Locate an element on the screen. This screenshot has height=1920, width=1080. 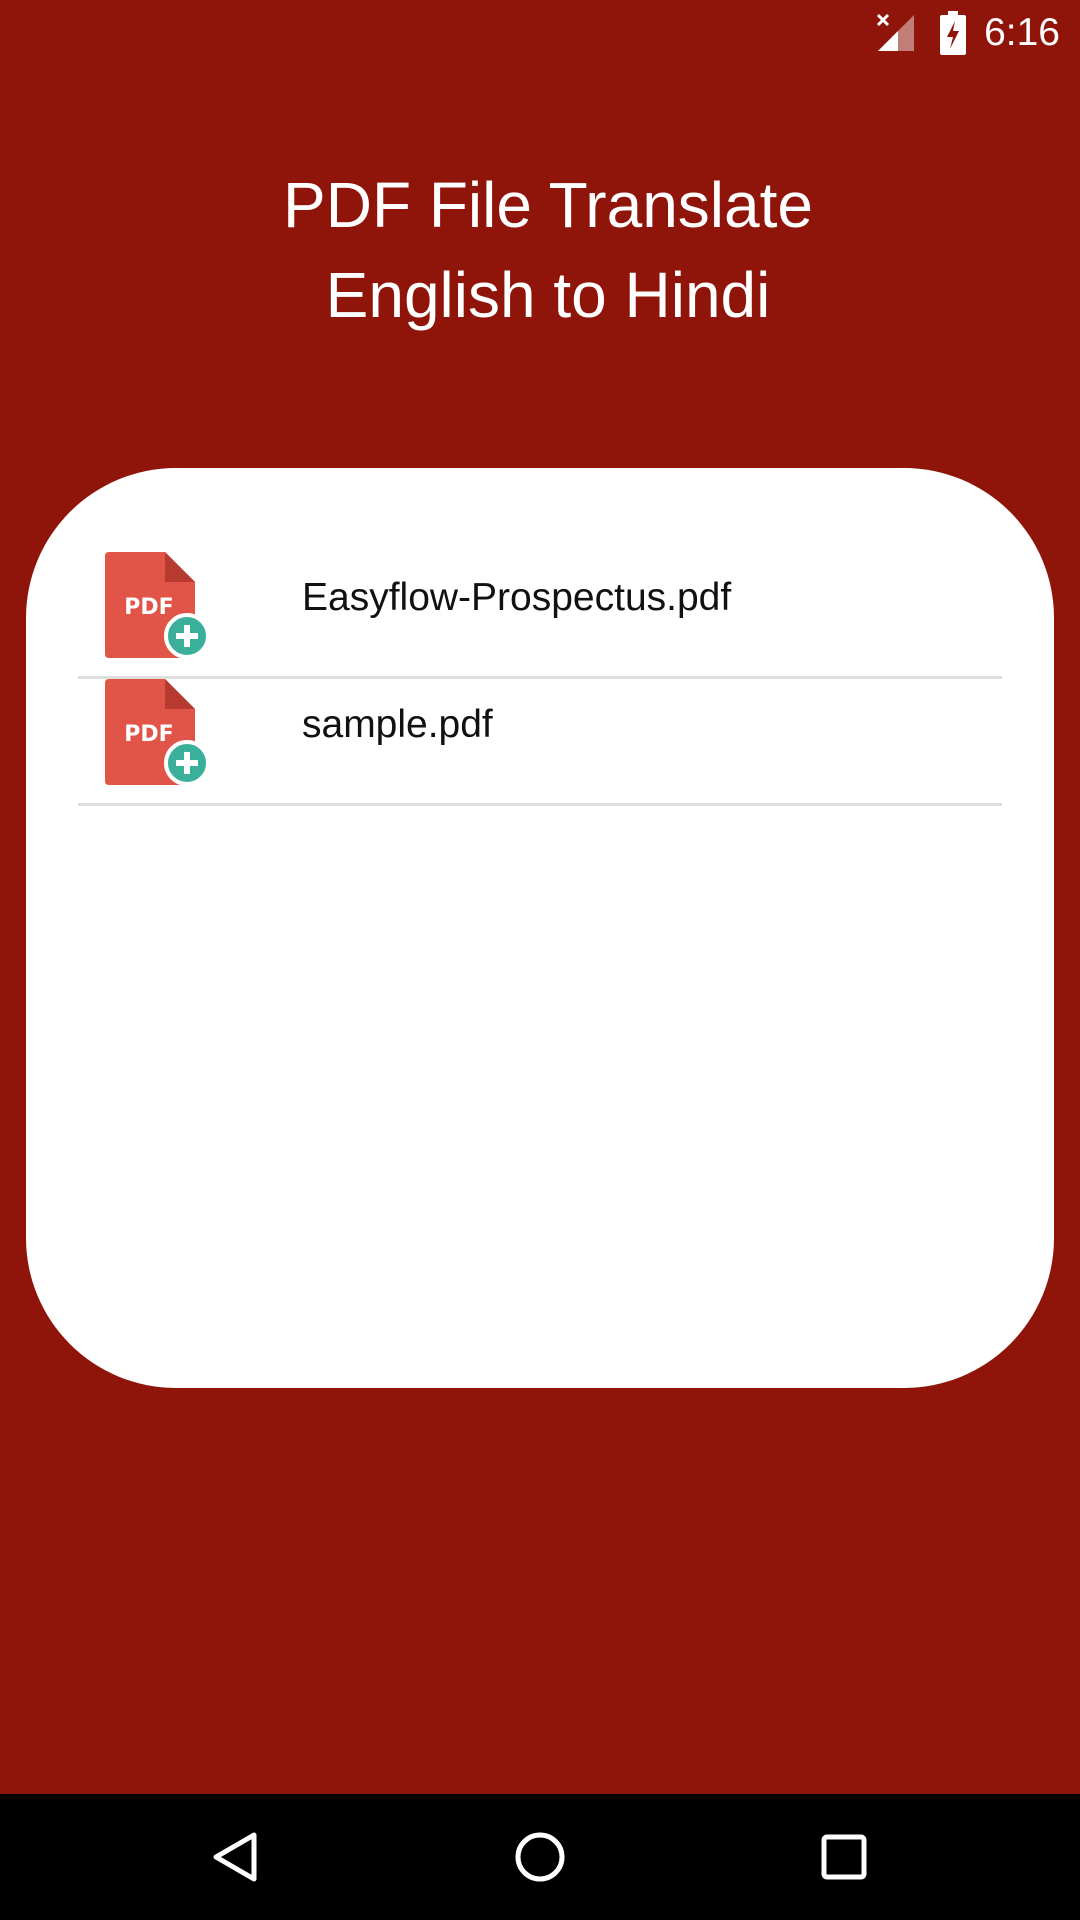
status-icons: 6:16 is located at coordinates (967, 33).